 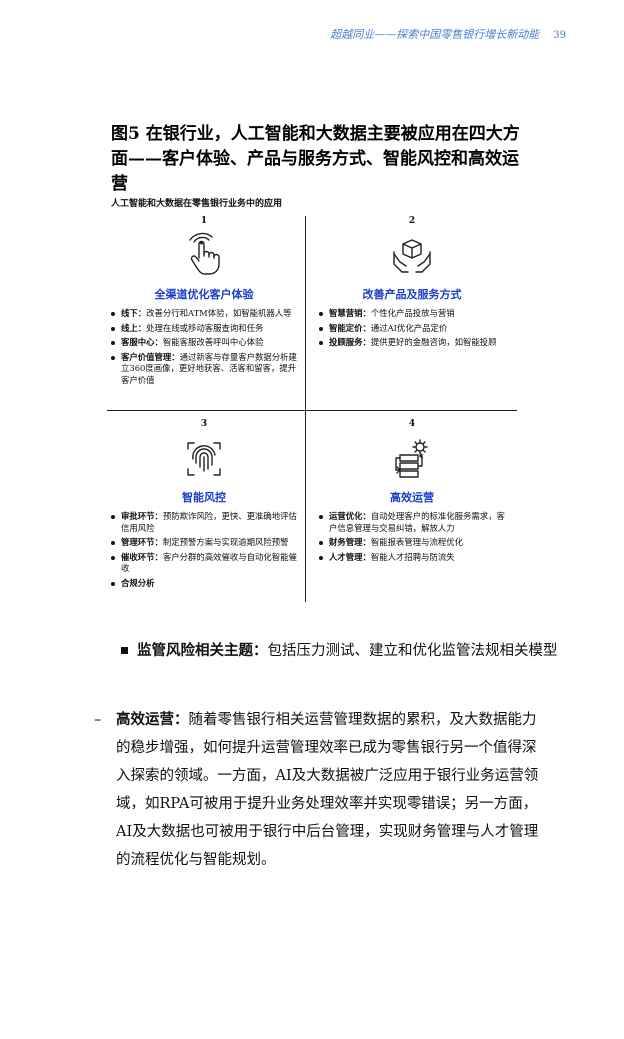 I want to click on quadrant-number: 4, so click(x=412, y=424).